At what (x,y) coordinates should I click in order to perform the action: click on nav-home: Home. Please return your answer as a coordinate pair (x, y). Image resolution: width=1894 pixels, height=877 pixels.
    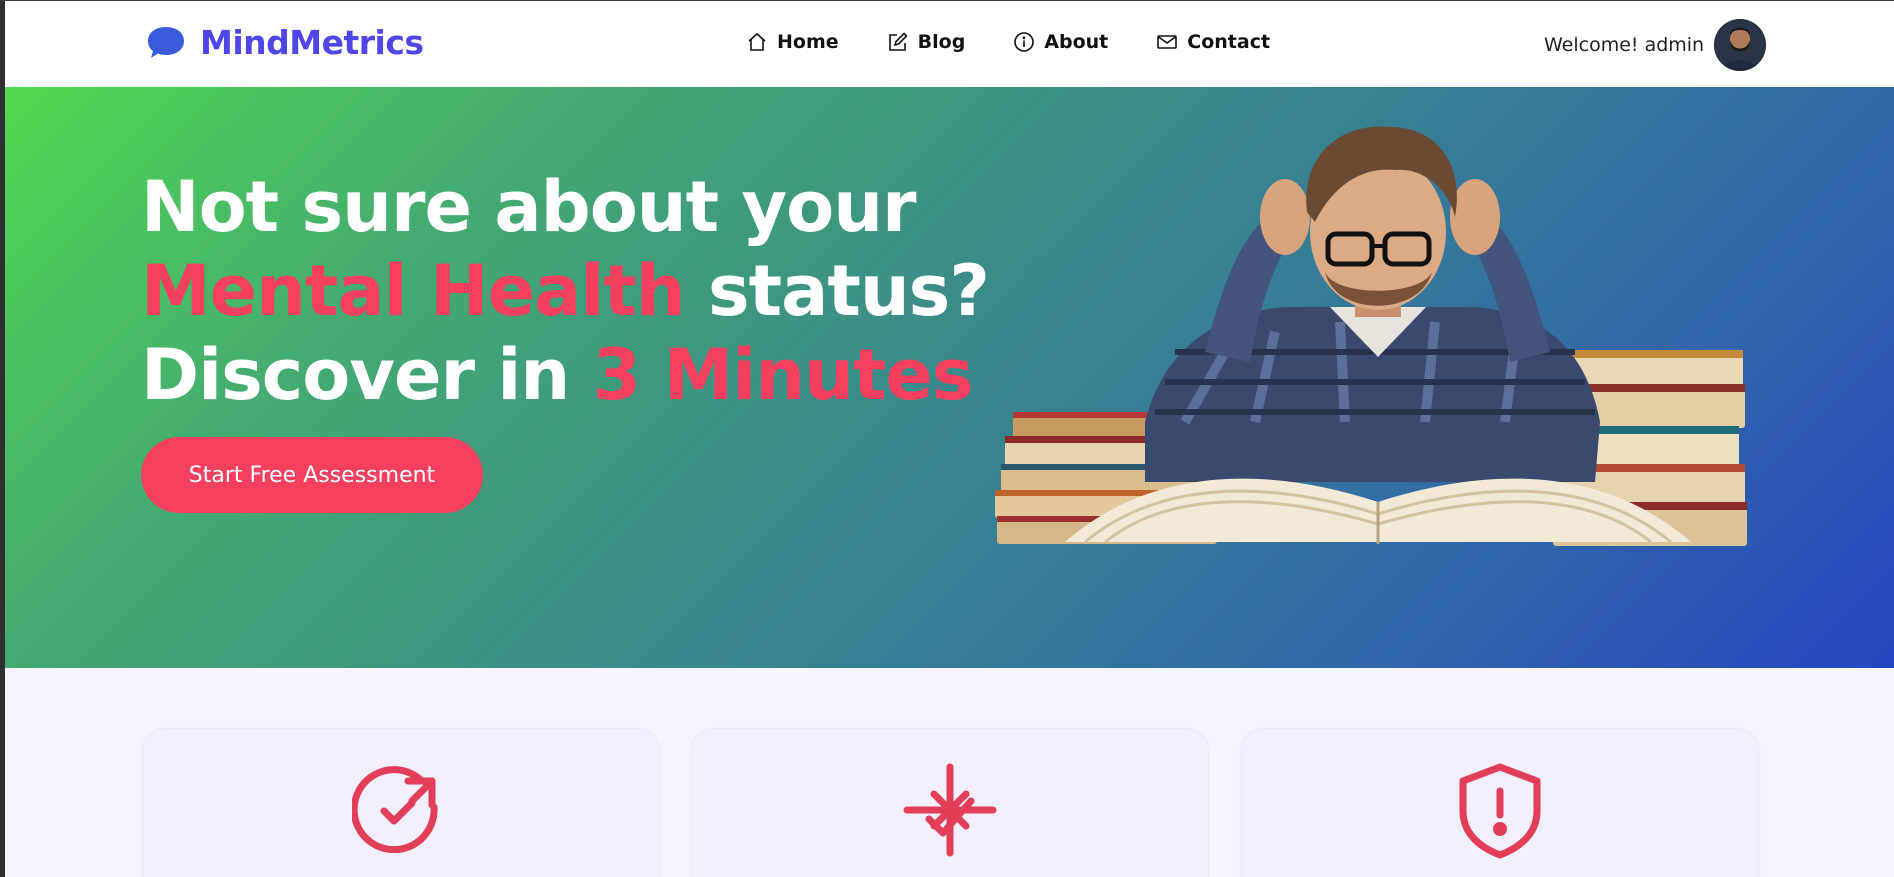
    Looking at the image, I should click on (792, 42).